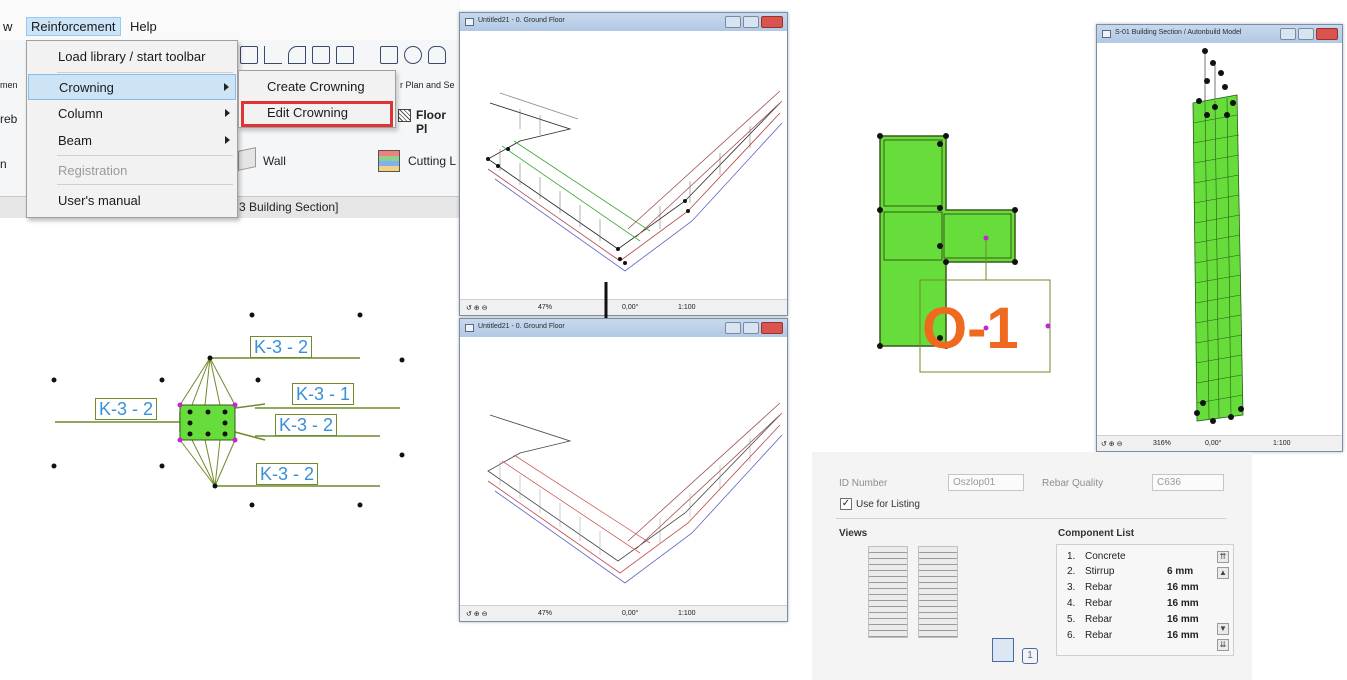 This screenshot has height=680, width=1347. What do you see at coordinates (389, 161) in the screenshot?
I see `cutting-icon` at bounding box center [389, 161].